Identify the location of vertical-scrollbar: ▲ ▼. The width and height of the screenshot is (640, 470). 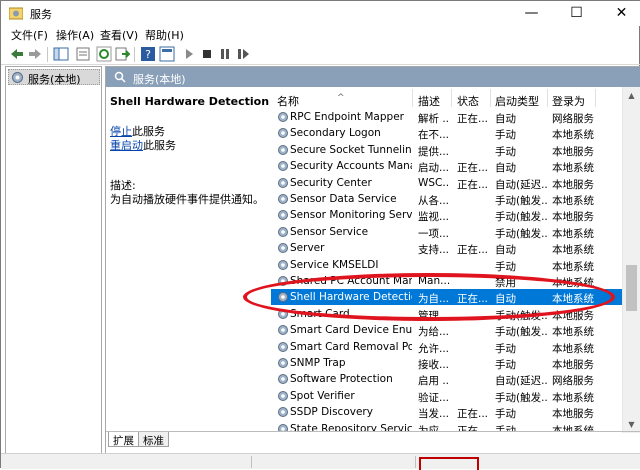
(631, 260).